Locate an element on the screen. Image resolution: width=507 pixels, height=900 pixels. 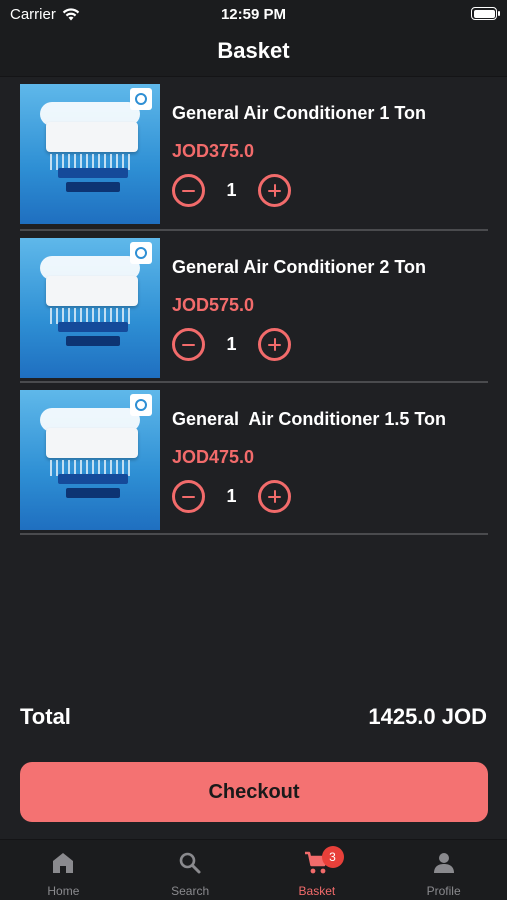
total-value: 1425.0 JOD is located at coordinates (427, 716).